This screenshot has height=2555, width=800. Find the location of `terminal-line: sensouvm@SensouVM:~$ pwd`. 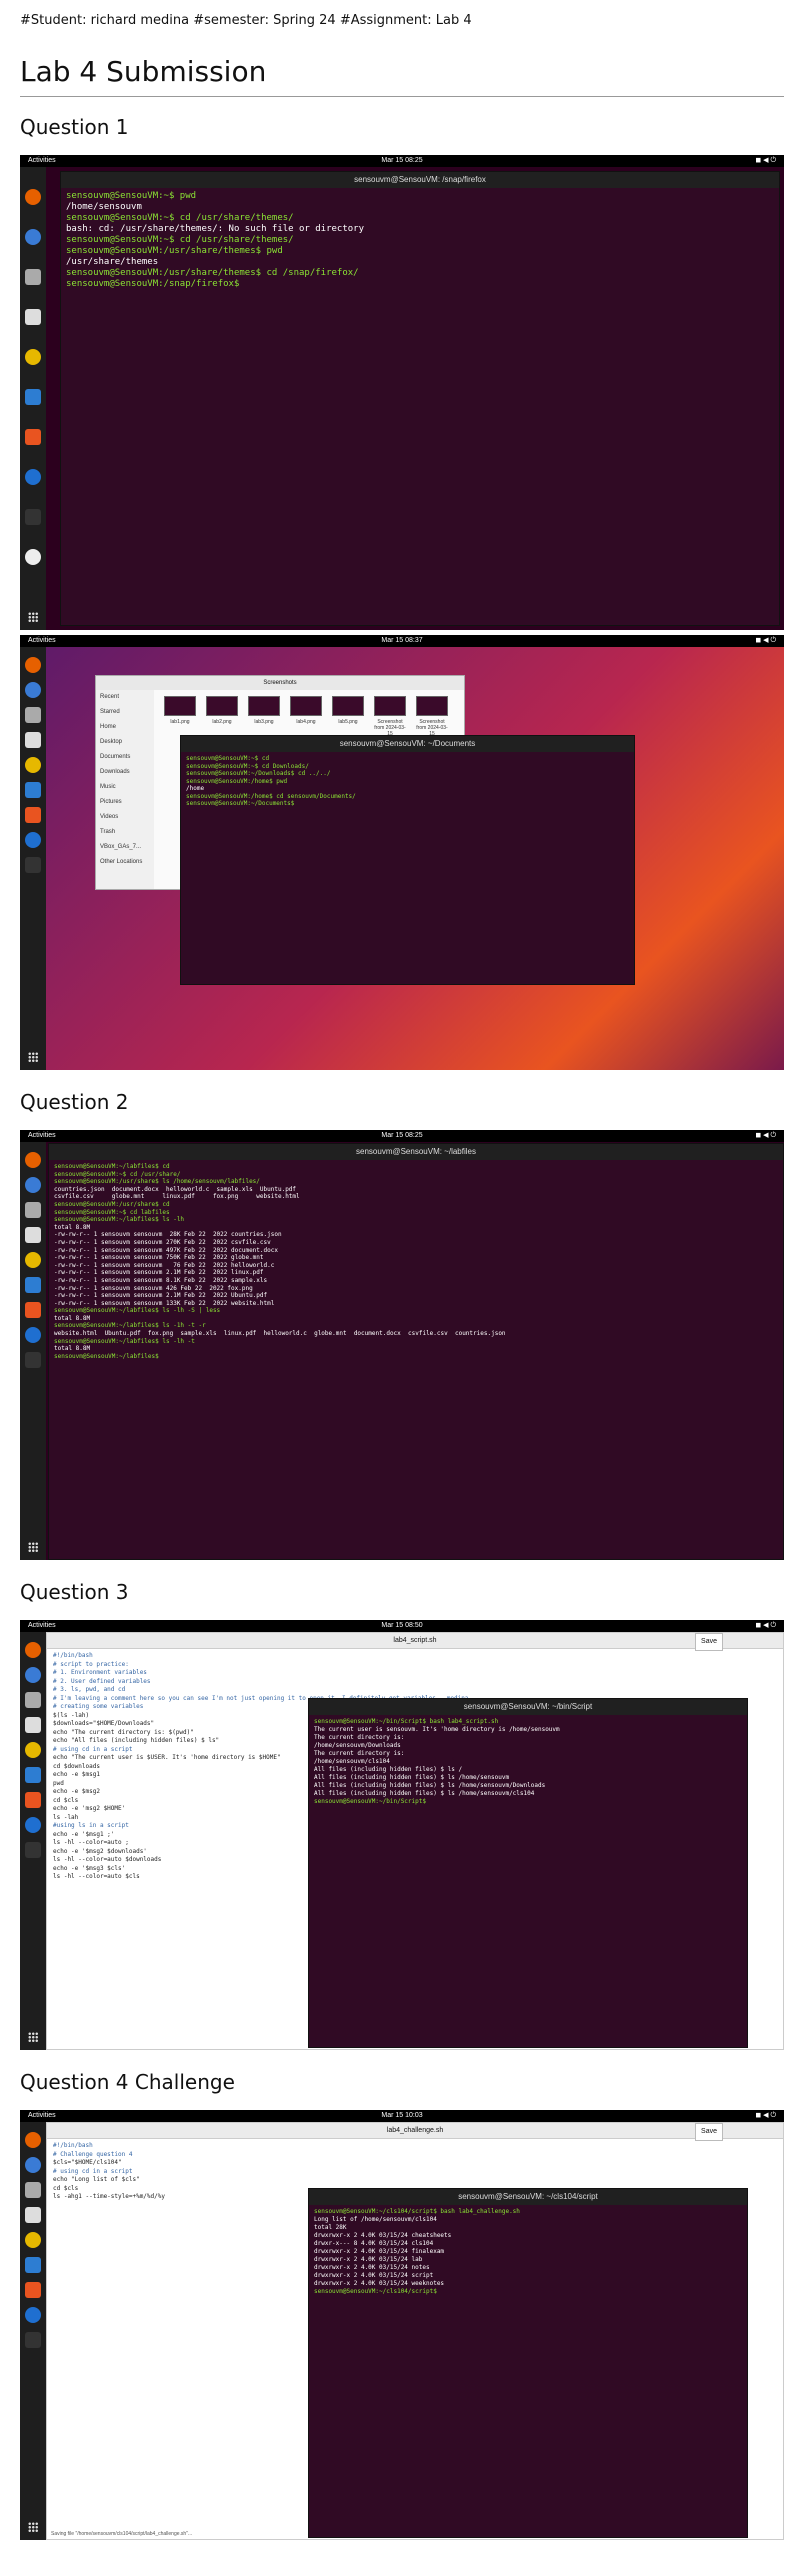

terminal-line: sensouvm@SensouVM:~$ pwd is located at coordinates (131, 196).